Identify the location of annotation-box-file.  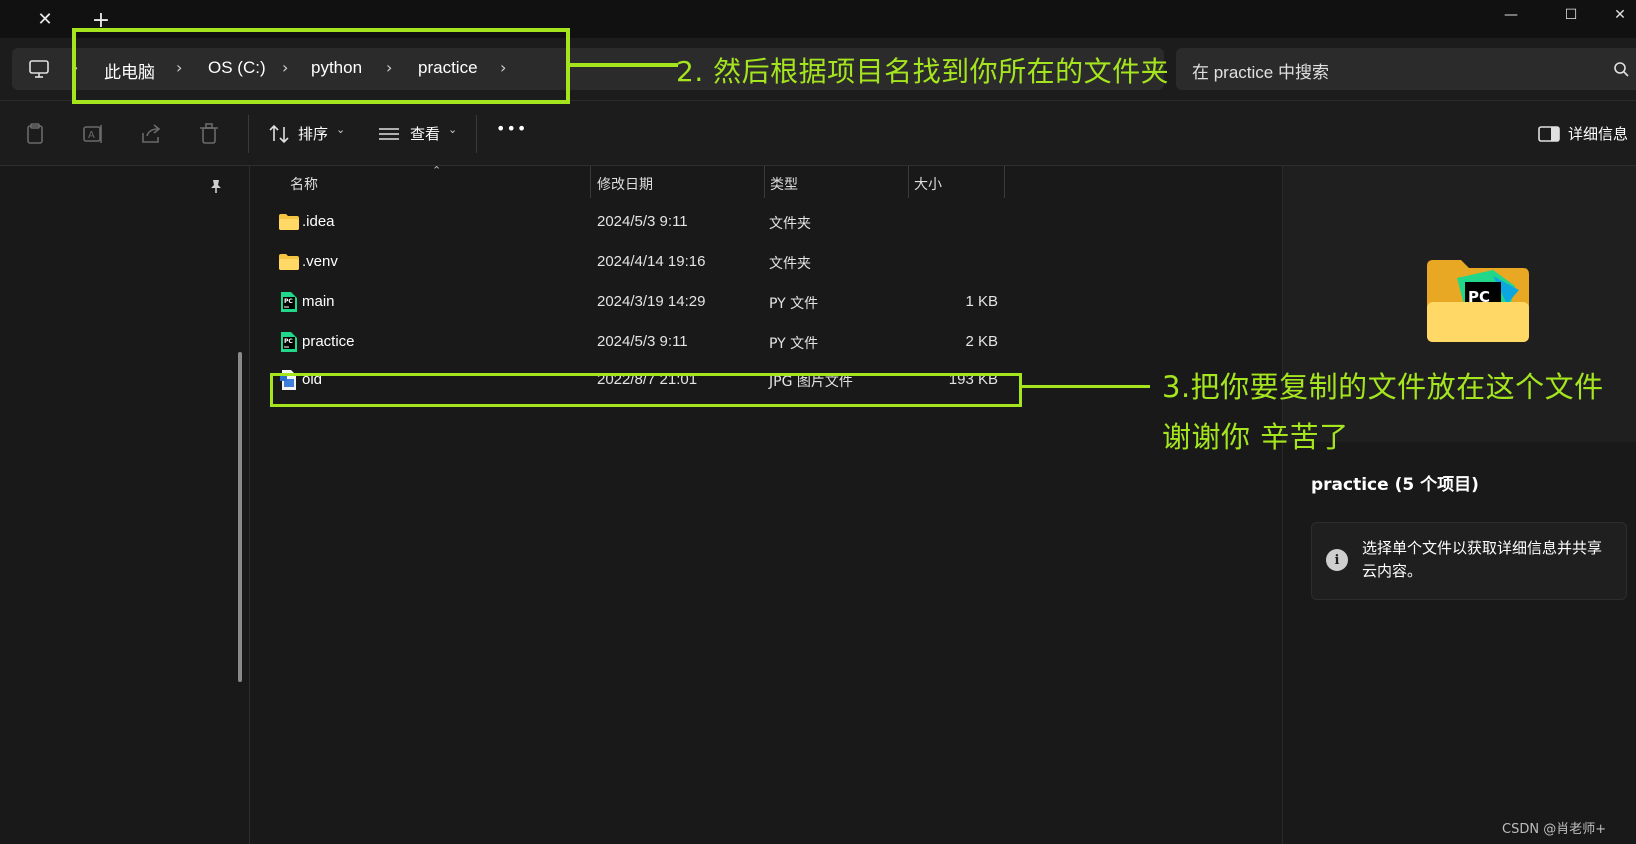
(646, 390).